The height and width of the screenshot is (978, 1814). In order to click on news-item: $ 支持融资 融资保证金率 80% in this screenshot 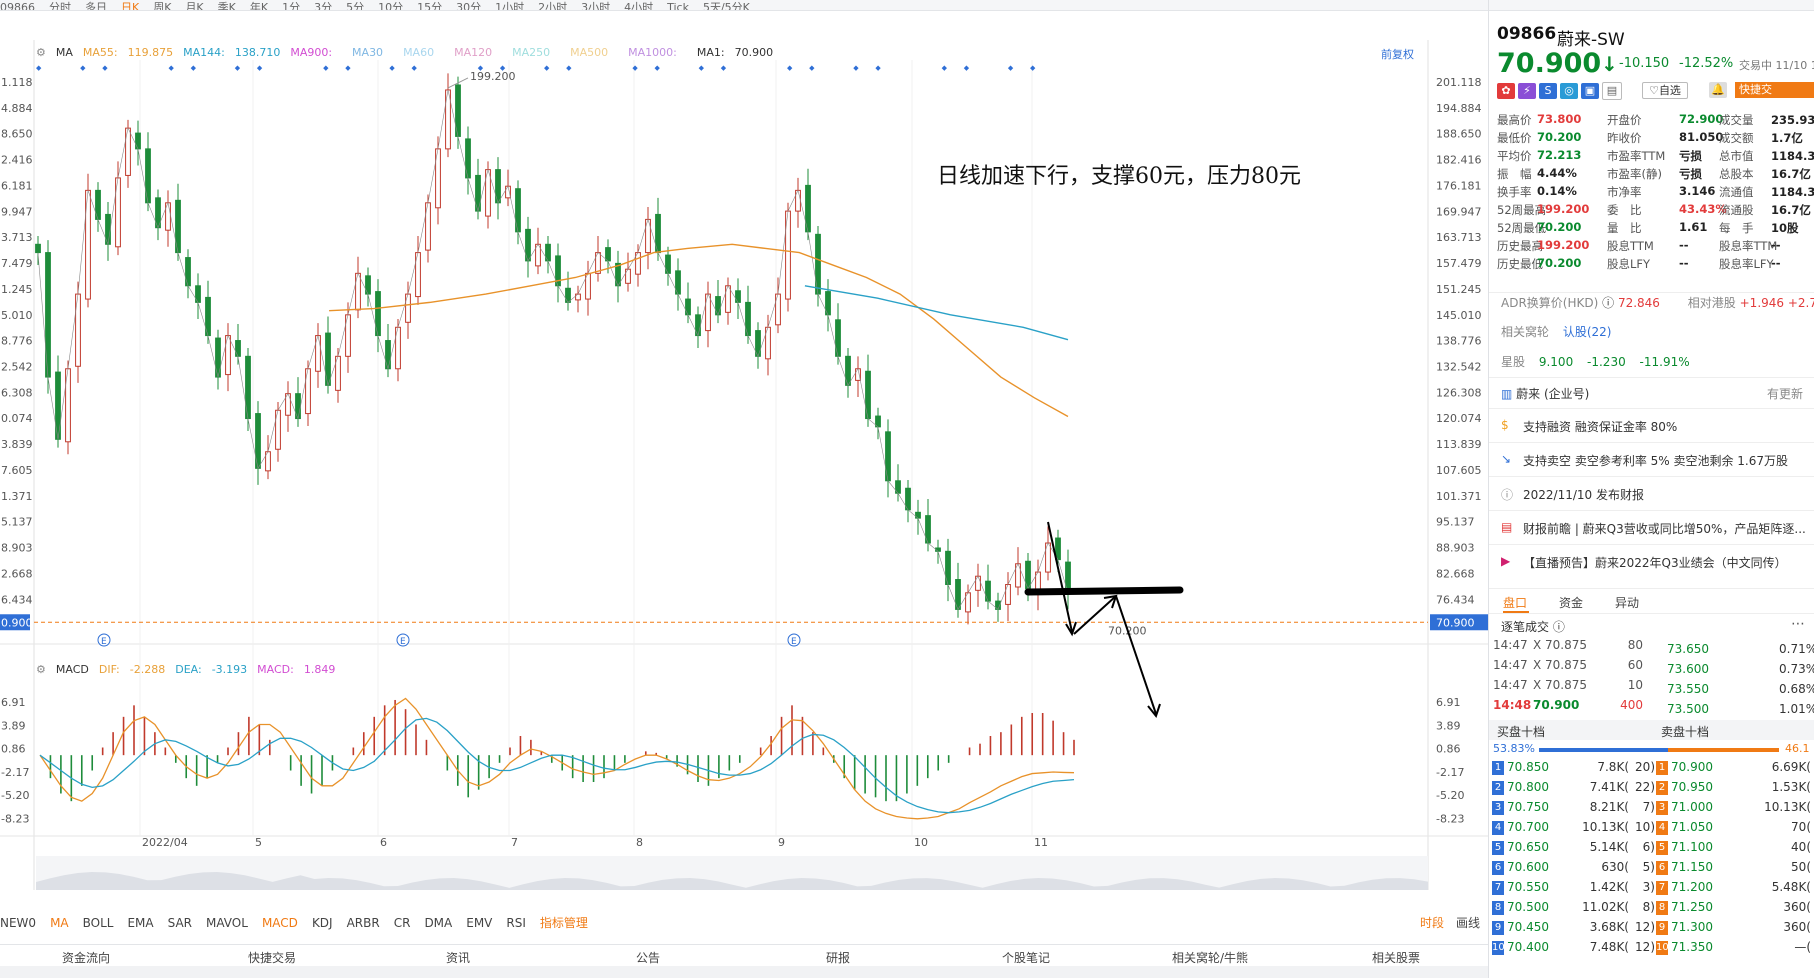, I will do `click(1651, 425)`.